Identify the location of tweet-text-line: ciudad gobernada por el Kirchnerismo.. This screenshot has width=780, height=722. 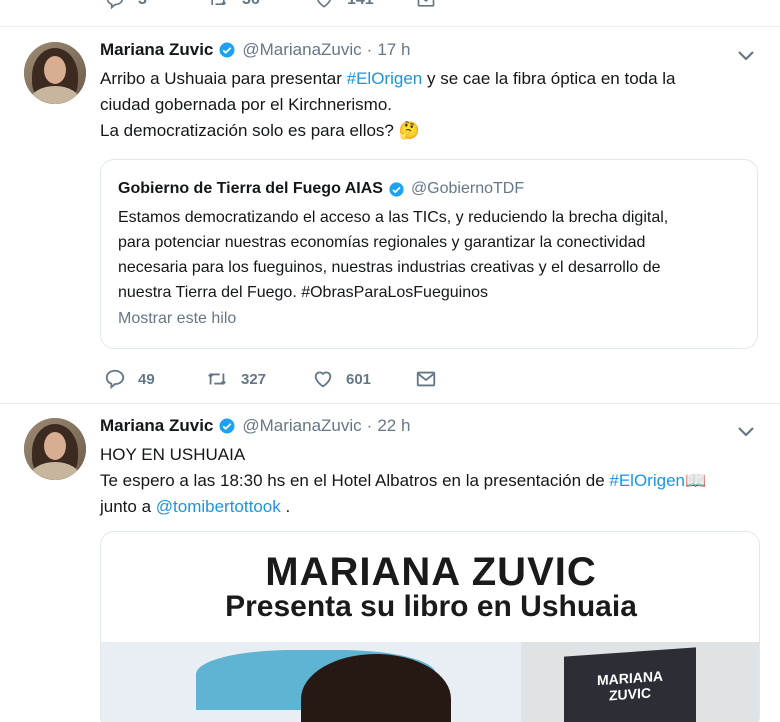
(246, 104).